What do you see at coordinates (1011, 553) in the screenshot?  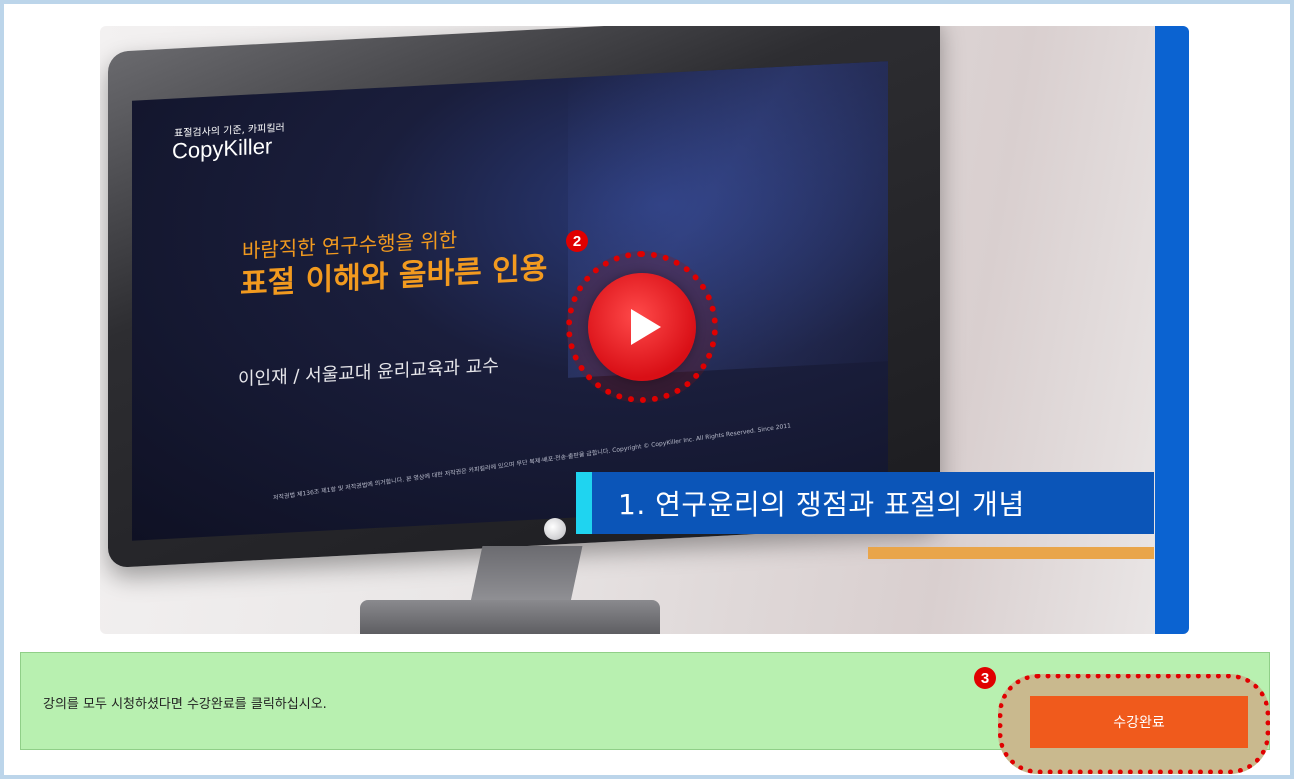 I see `orange-accent-line` at bounding box center [1011, 553].